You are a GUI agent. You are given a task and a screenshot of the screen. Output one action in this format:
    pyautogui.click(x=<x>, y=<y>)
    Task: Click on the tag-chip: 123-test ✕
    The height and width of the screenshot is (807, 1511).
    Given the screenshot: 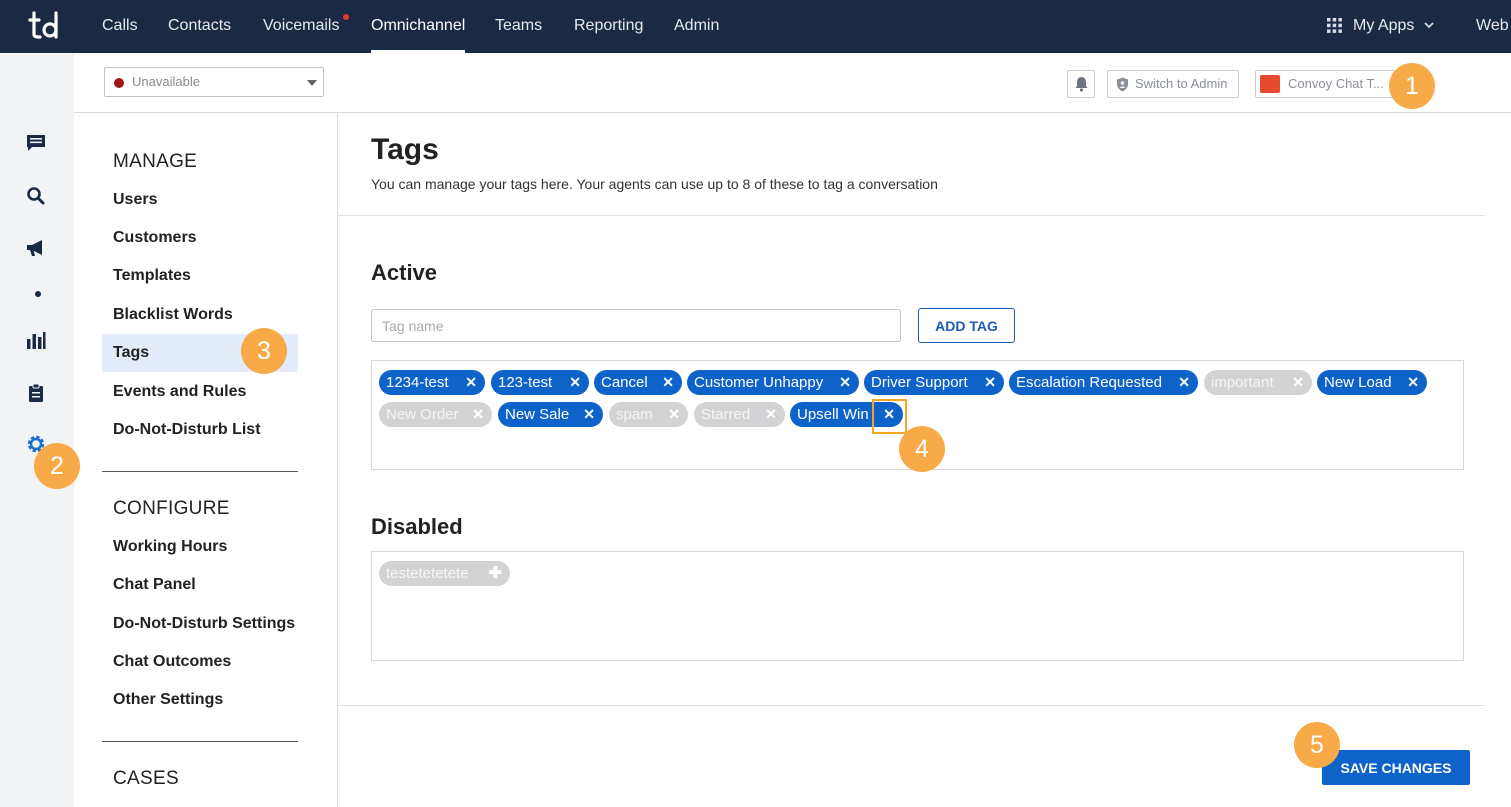 What is the action you would take?
    pyautogui.click(x=540, y=382)
    